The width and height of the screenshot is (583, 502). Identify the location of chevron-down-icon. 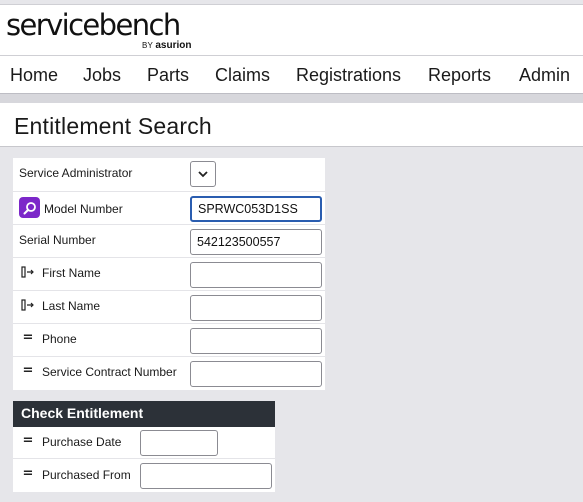
(203, 173).